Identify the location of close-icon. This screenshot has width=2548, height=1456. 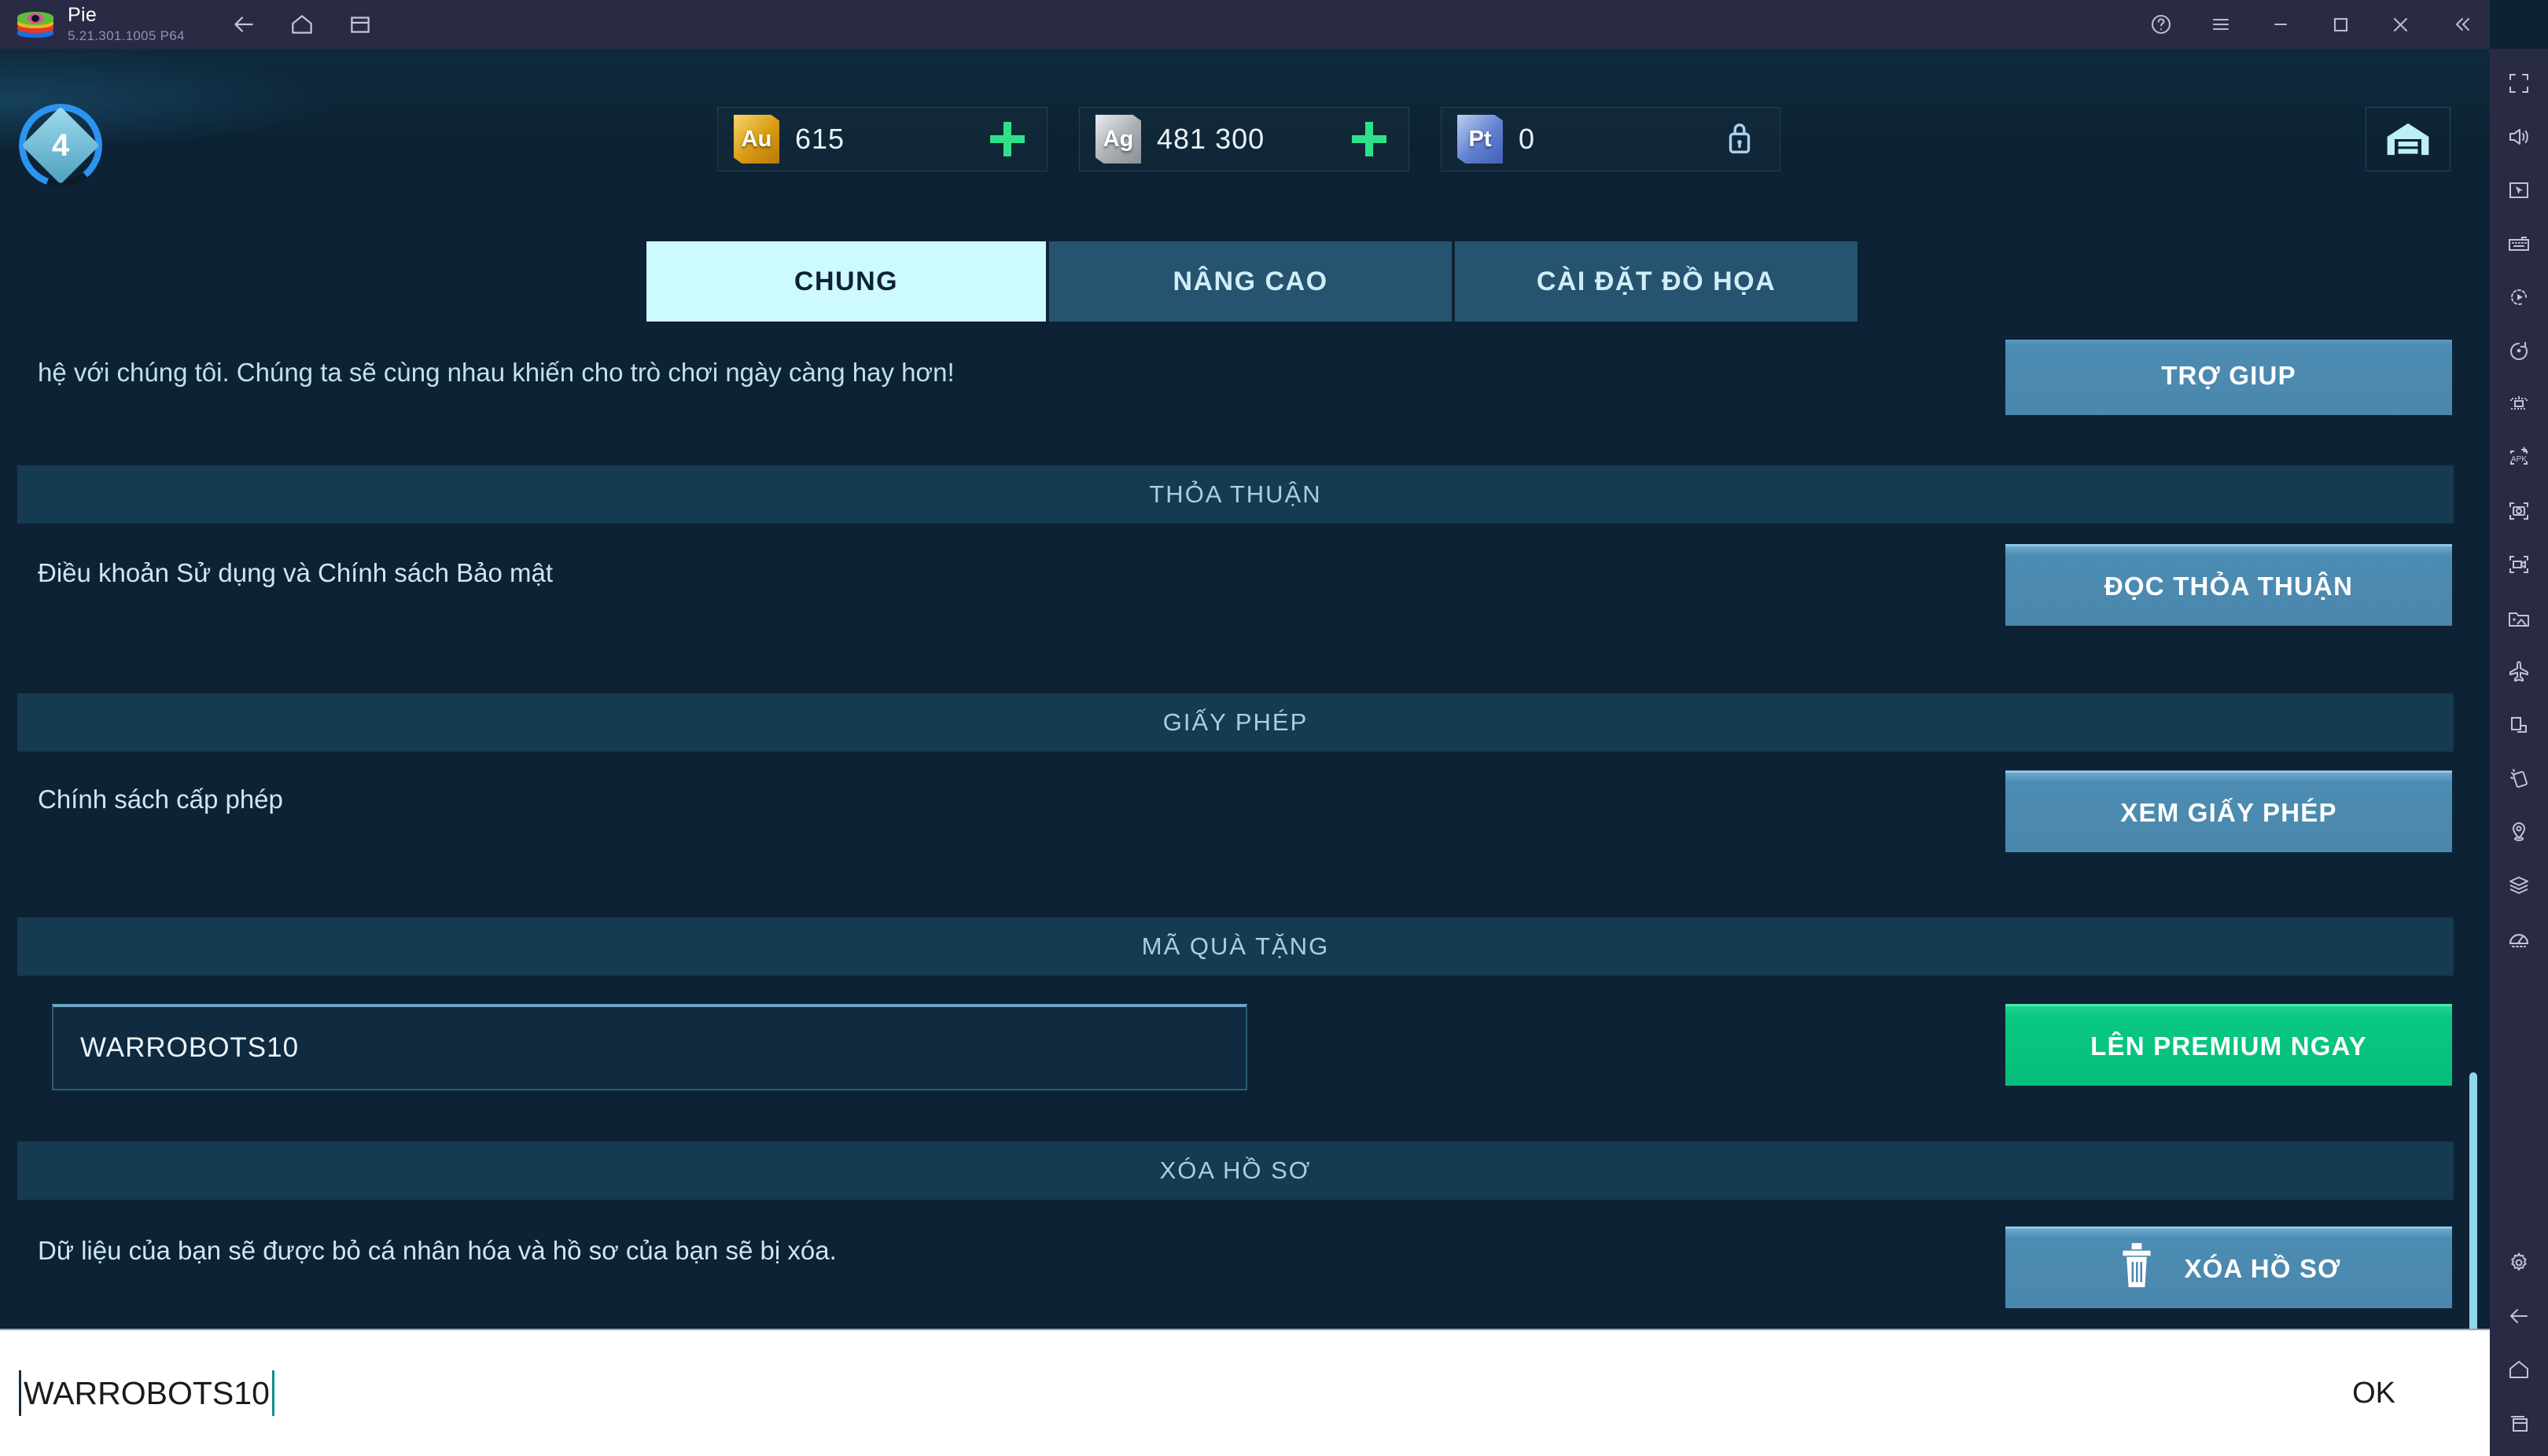
(2400, 24).